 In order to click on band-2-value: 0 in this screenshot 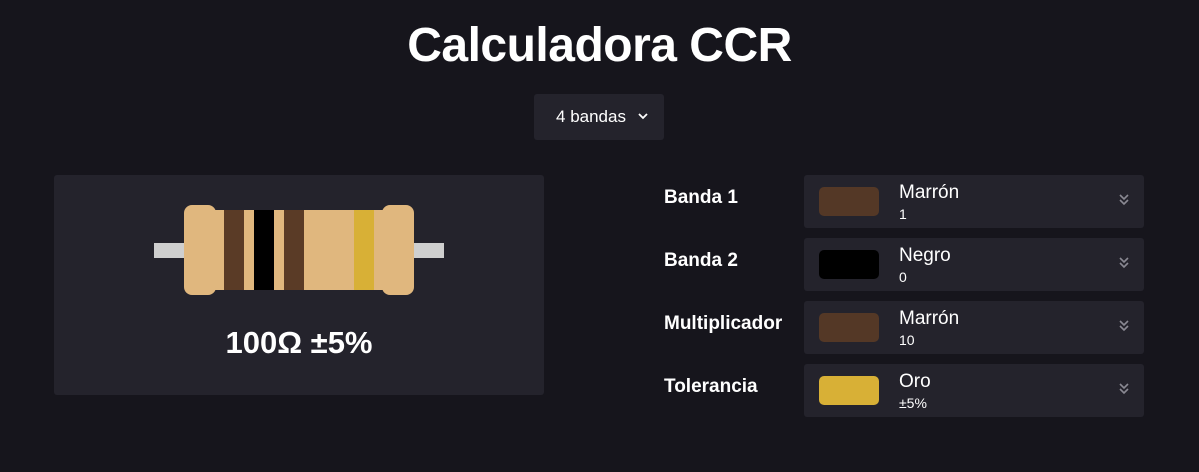, I will do `click(903, 277)`.